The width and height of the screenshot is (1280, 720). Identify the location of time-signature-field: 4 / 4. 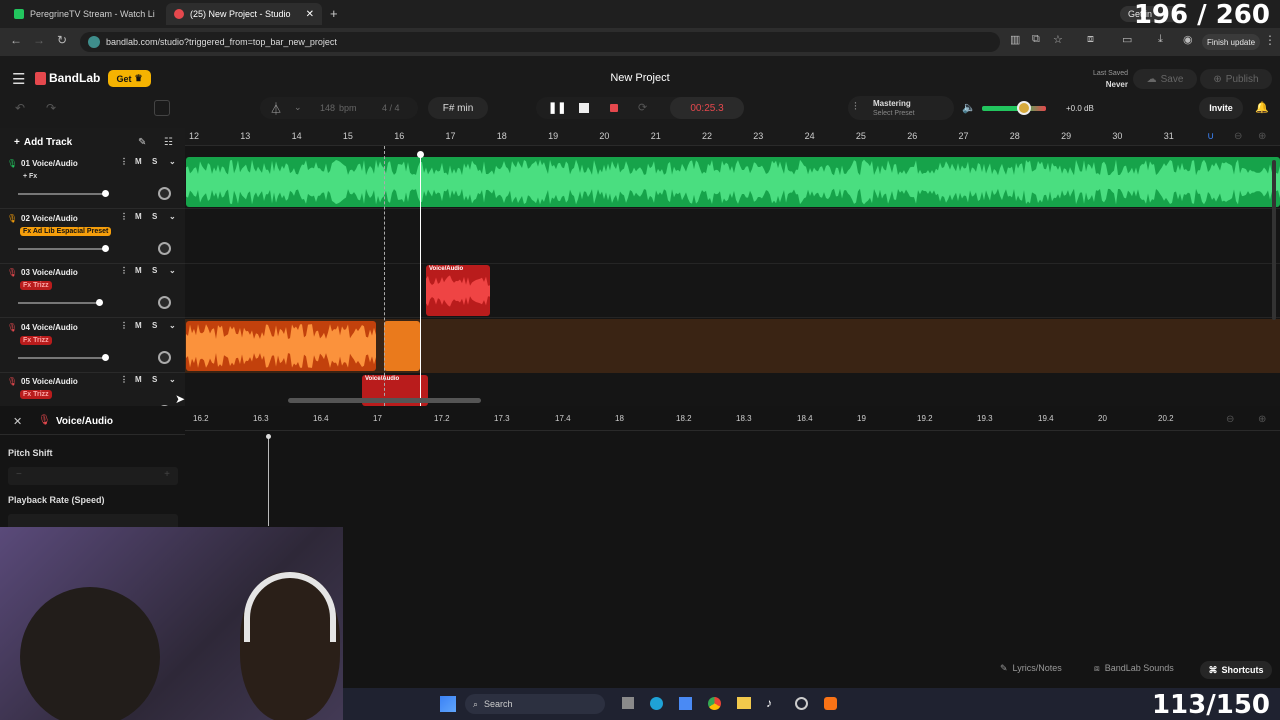
(391, 108).